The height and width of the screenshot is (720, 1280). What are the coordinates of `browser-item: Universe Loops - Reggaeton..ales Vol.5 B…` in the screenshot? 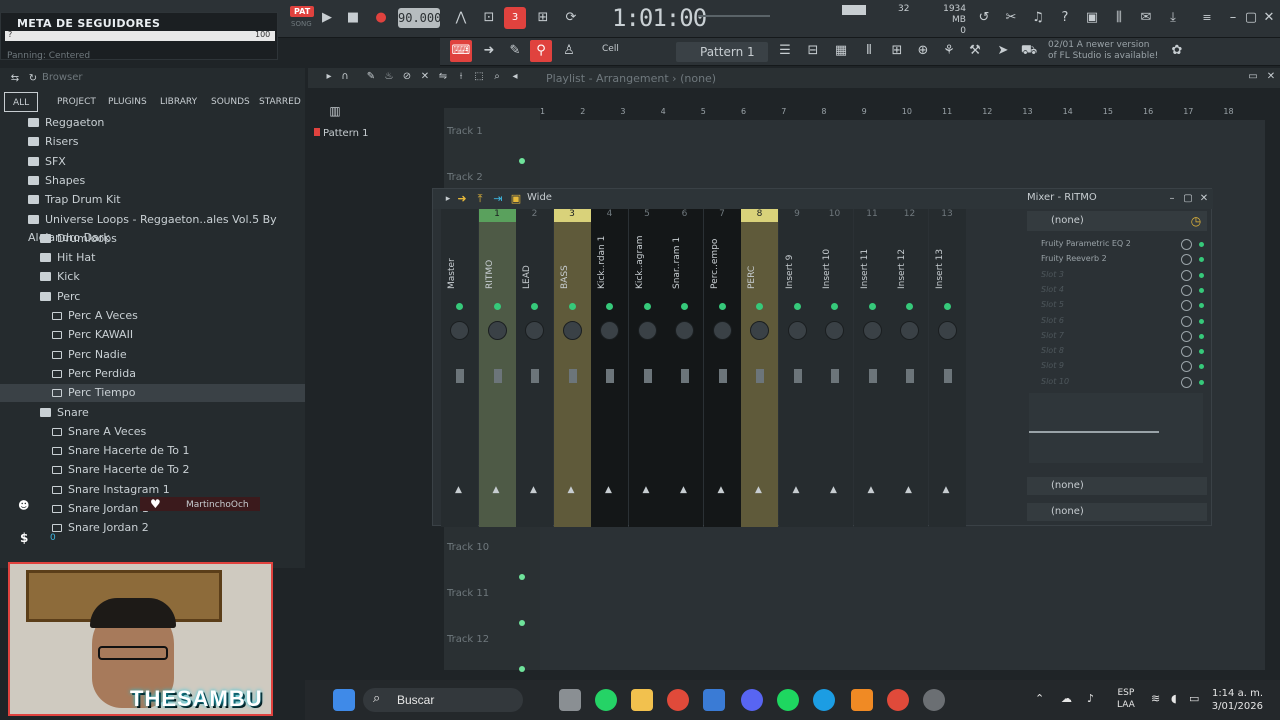 It's located at (152, 227).